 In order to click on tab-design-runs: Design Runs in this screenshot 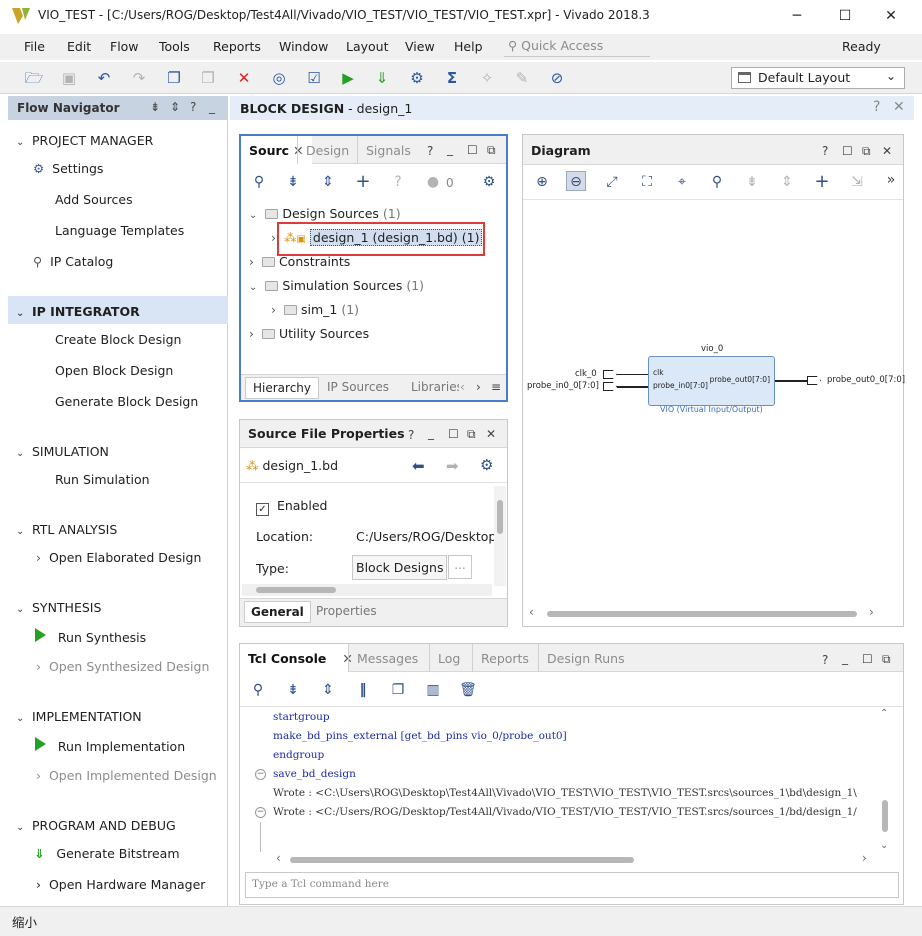, I will do `click(585, 658)`.